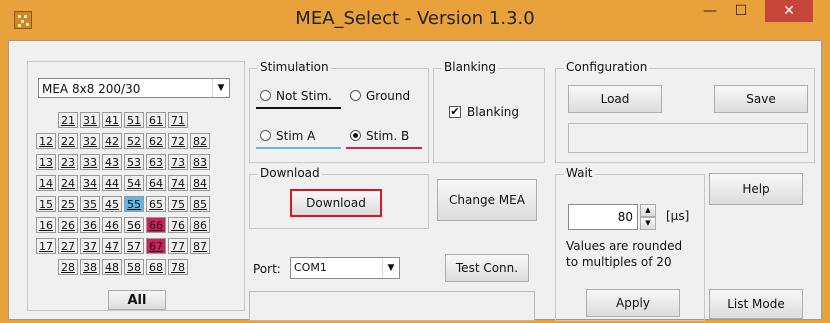 This screenshot has width=830, height=323. I want to click on download-label: Download, so click(290, 173).